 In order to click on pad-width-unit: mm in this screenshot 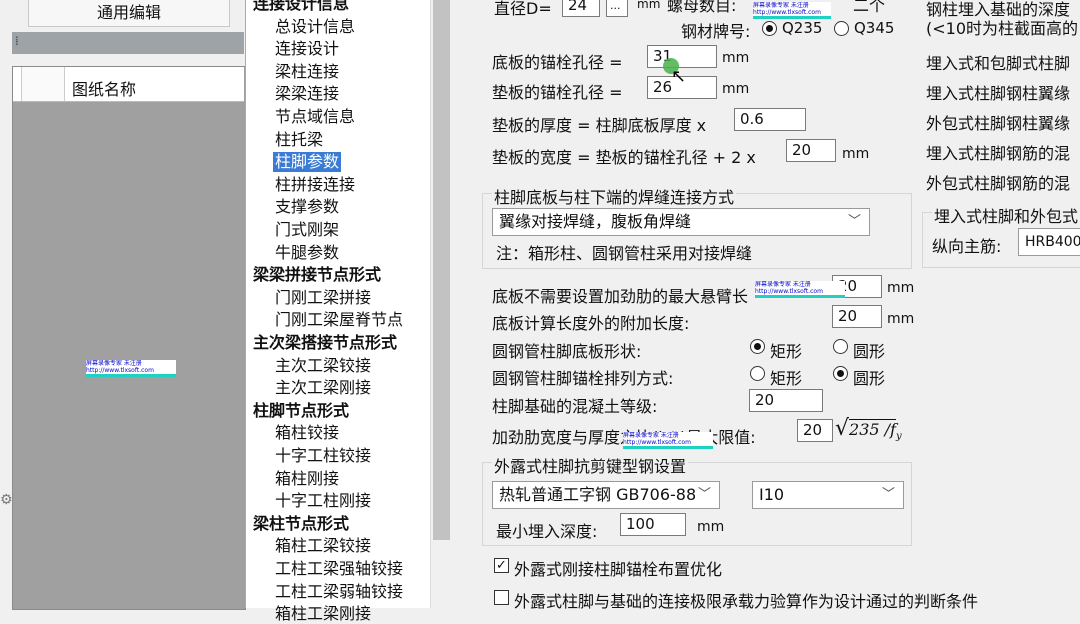, I will do `click(856, 154)`.